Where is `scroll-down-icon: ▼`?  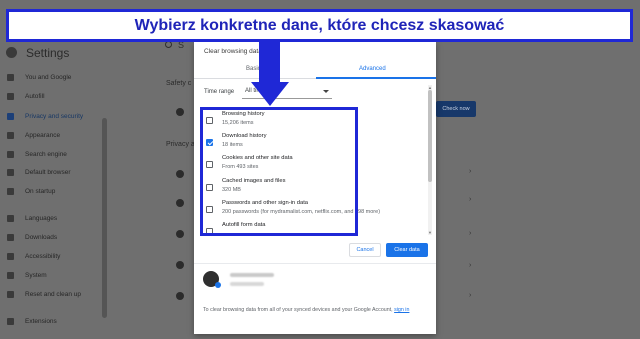
scroll-down-icon: ▼ is located at coordinates (430, 232).